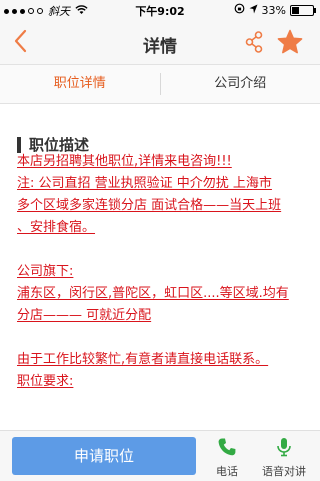 This screenshot has width=320, height=481. I want to click on share-button, so click(254, 42).